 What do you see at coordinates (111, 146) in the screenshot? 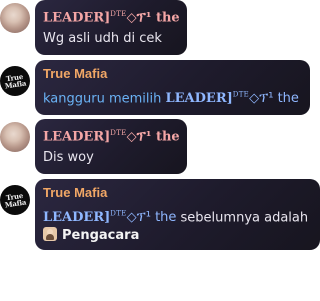
I see `message-bubble: LEADER]DTE◇ፕ¹ the Dis woy` at bounding box center [111, 146].